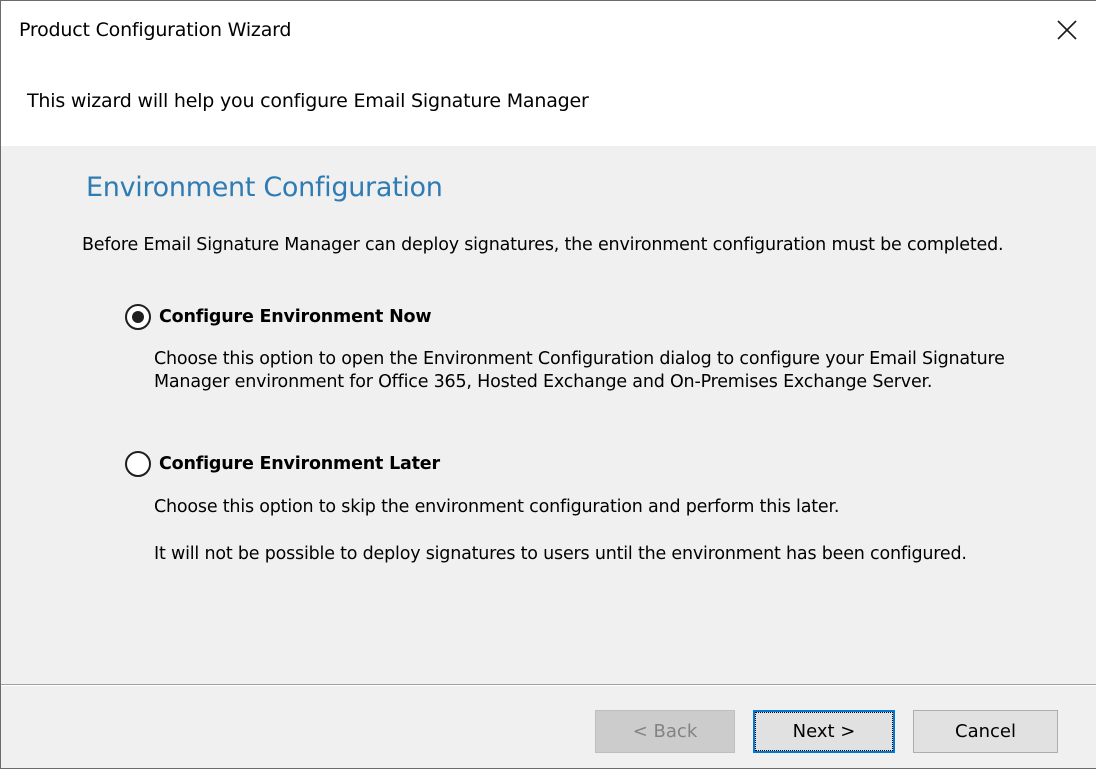 This screenshot has width=1097, height=769. I want to click on title-bar: Product Configuration Wizard, so click(548, 34).